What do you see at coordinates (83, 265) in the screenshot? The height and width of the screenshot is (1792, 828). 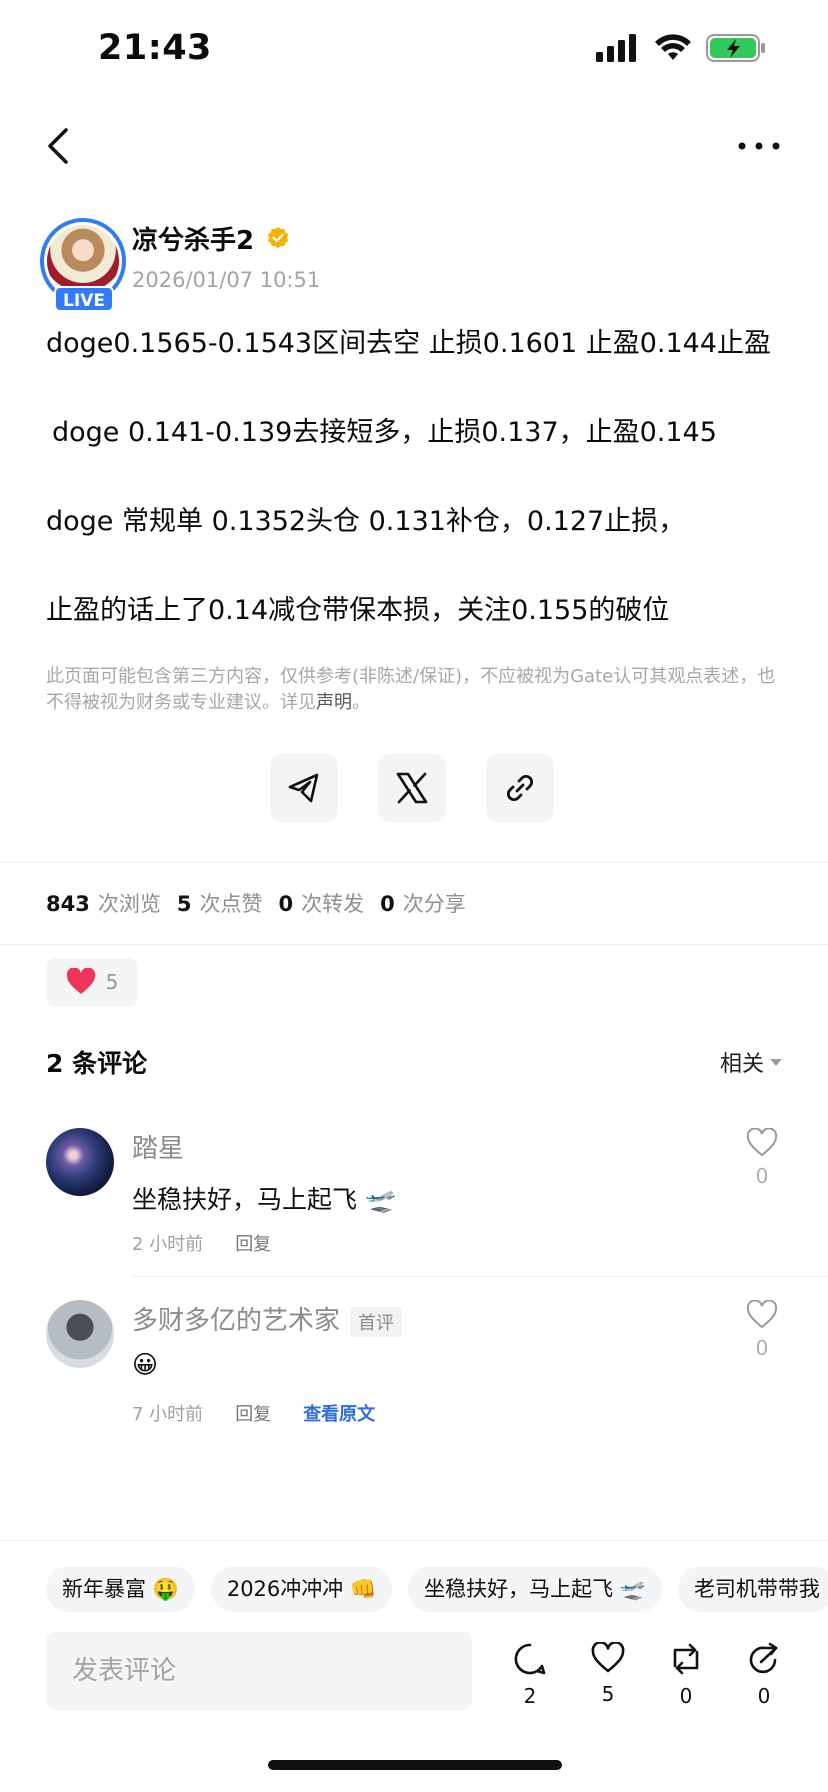 I see `author-avatar: LIVE` at bounding box center [83, 265].